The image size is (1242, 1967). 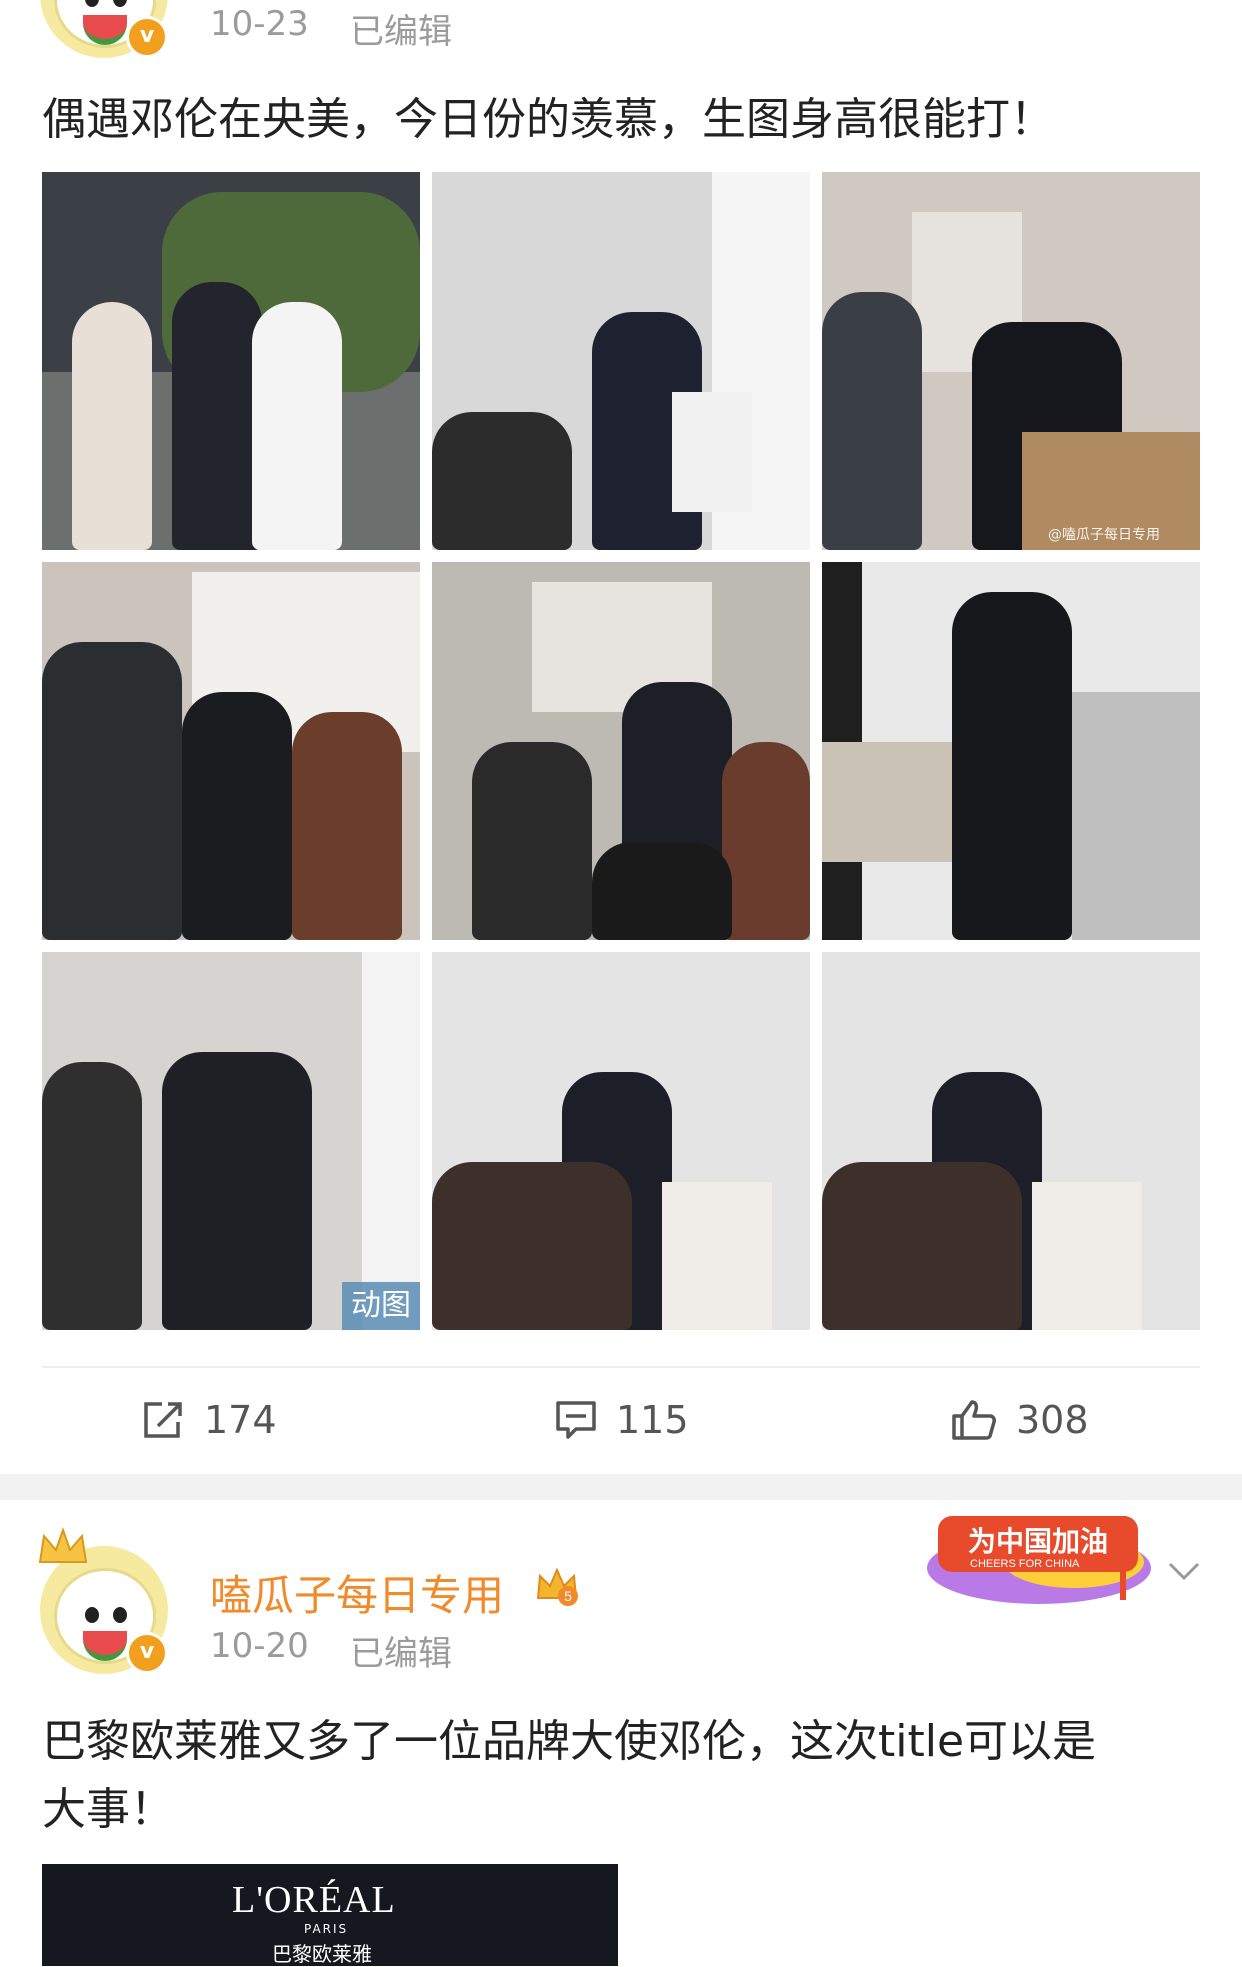 What do you see at coordinates (621, 1367) in the screenshot?
I see `divider` at bounding box center [621, 1367].